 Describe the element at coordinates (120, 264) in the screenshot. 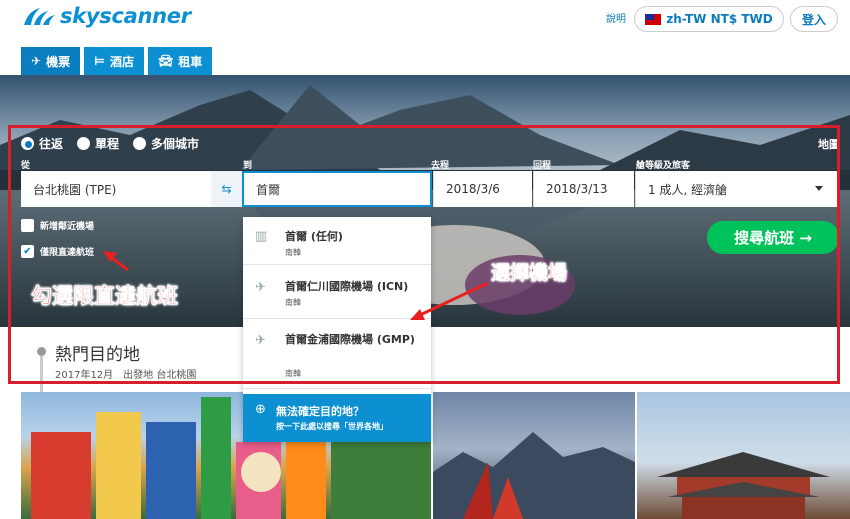

I see `arrow-direct` at that location.